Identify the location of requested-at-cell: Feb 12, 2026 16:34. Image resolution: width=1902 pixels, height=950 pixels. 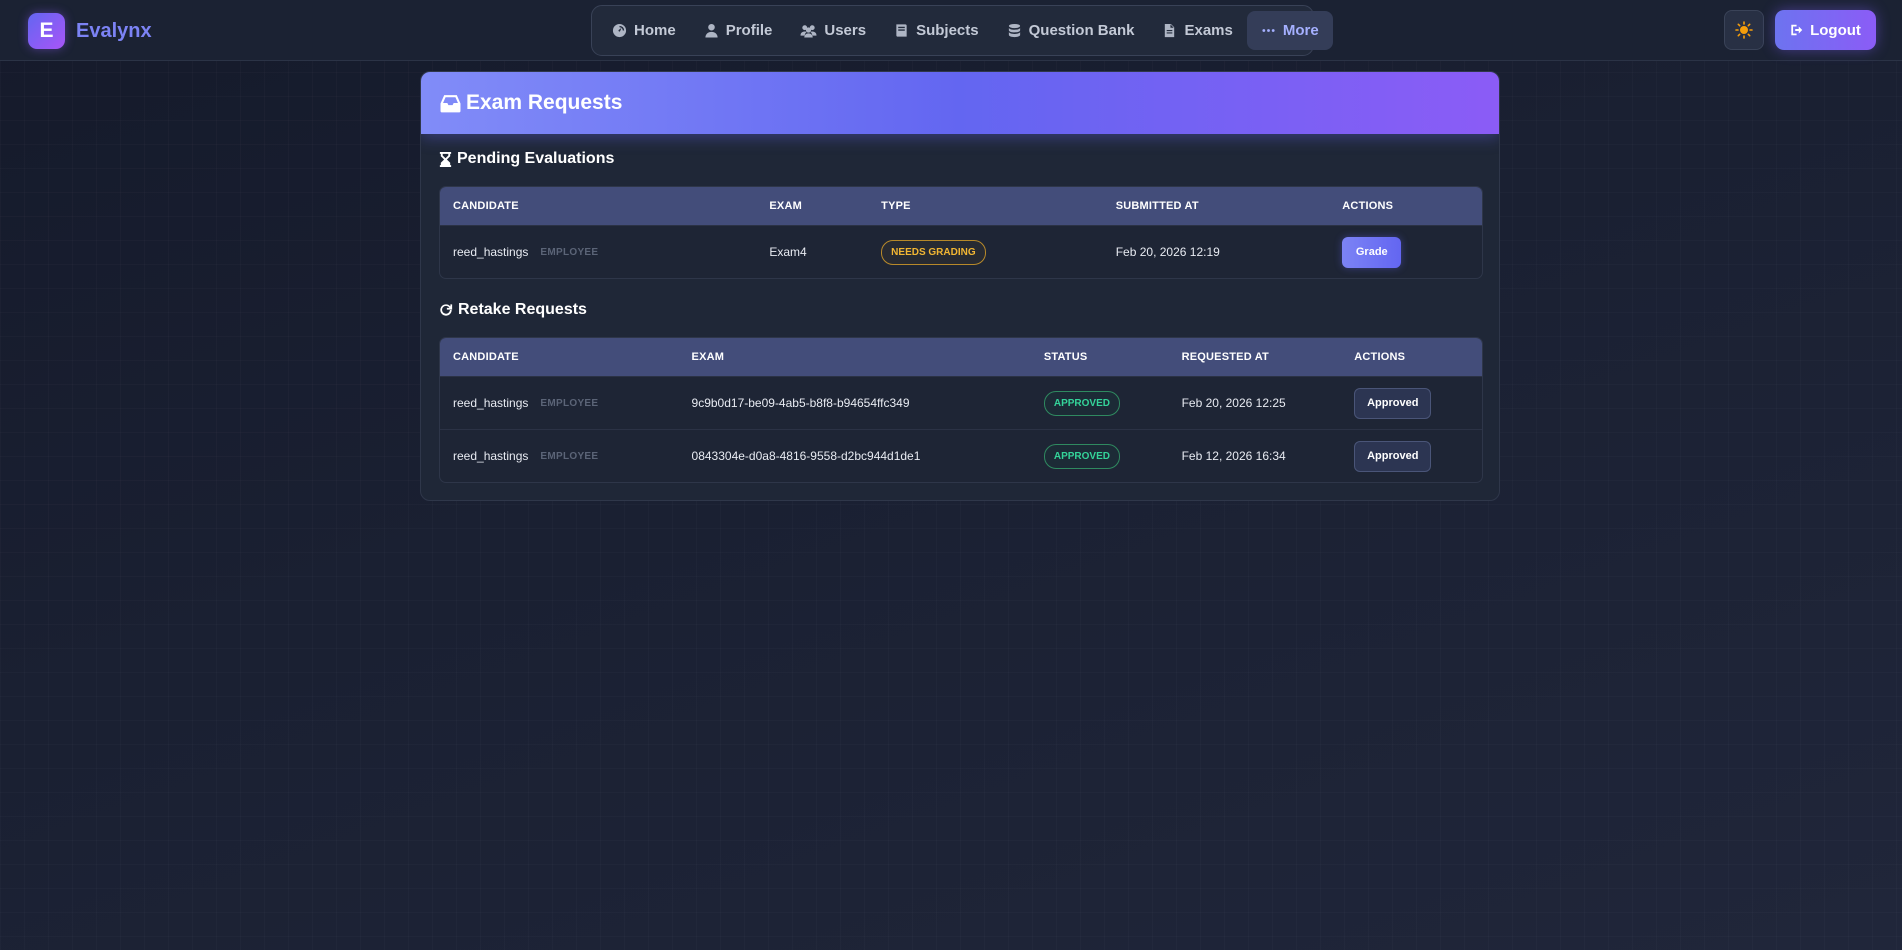
(1233, 456).